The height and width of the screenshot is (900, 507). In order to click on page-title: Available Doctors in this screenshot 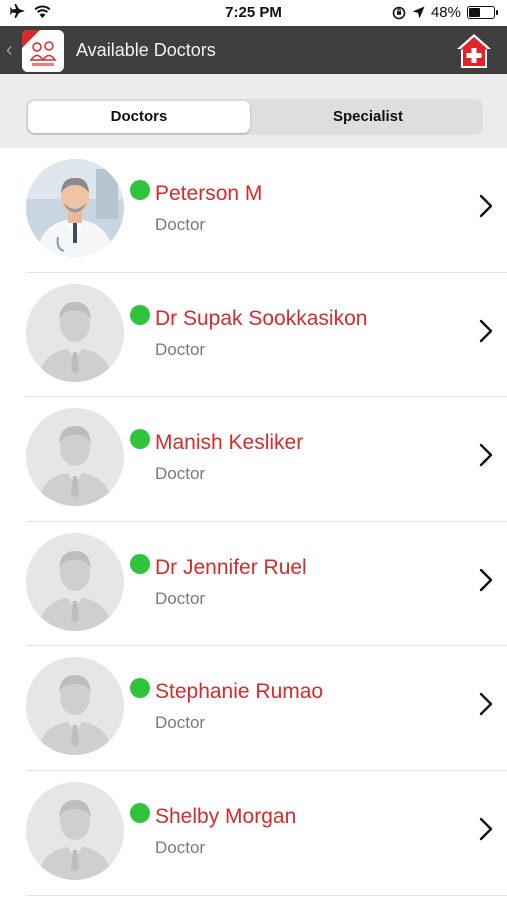, I will do `click(146, 50)`.